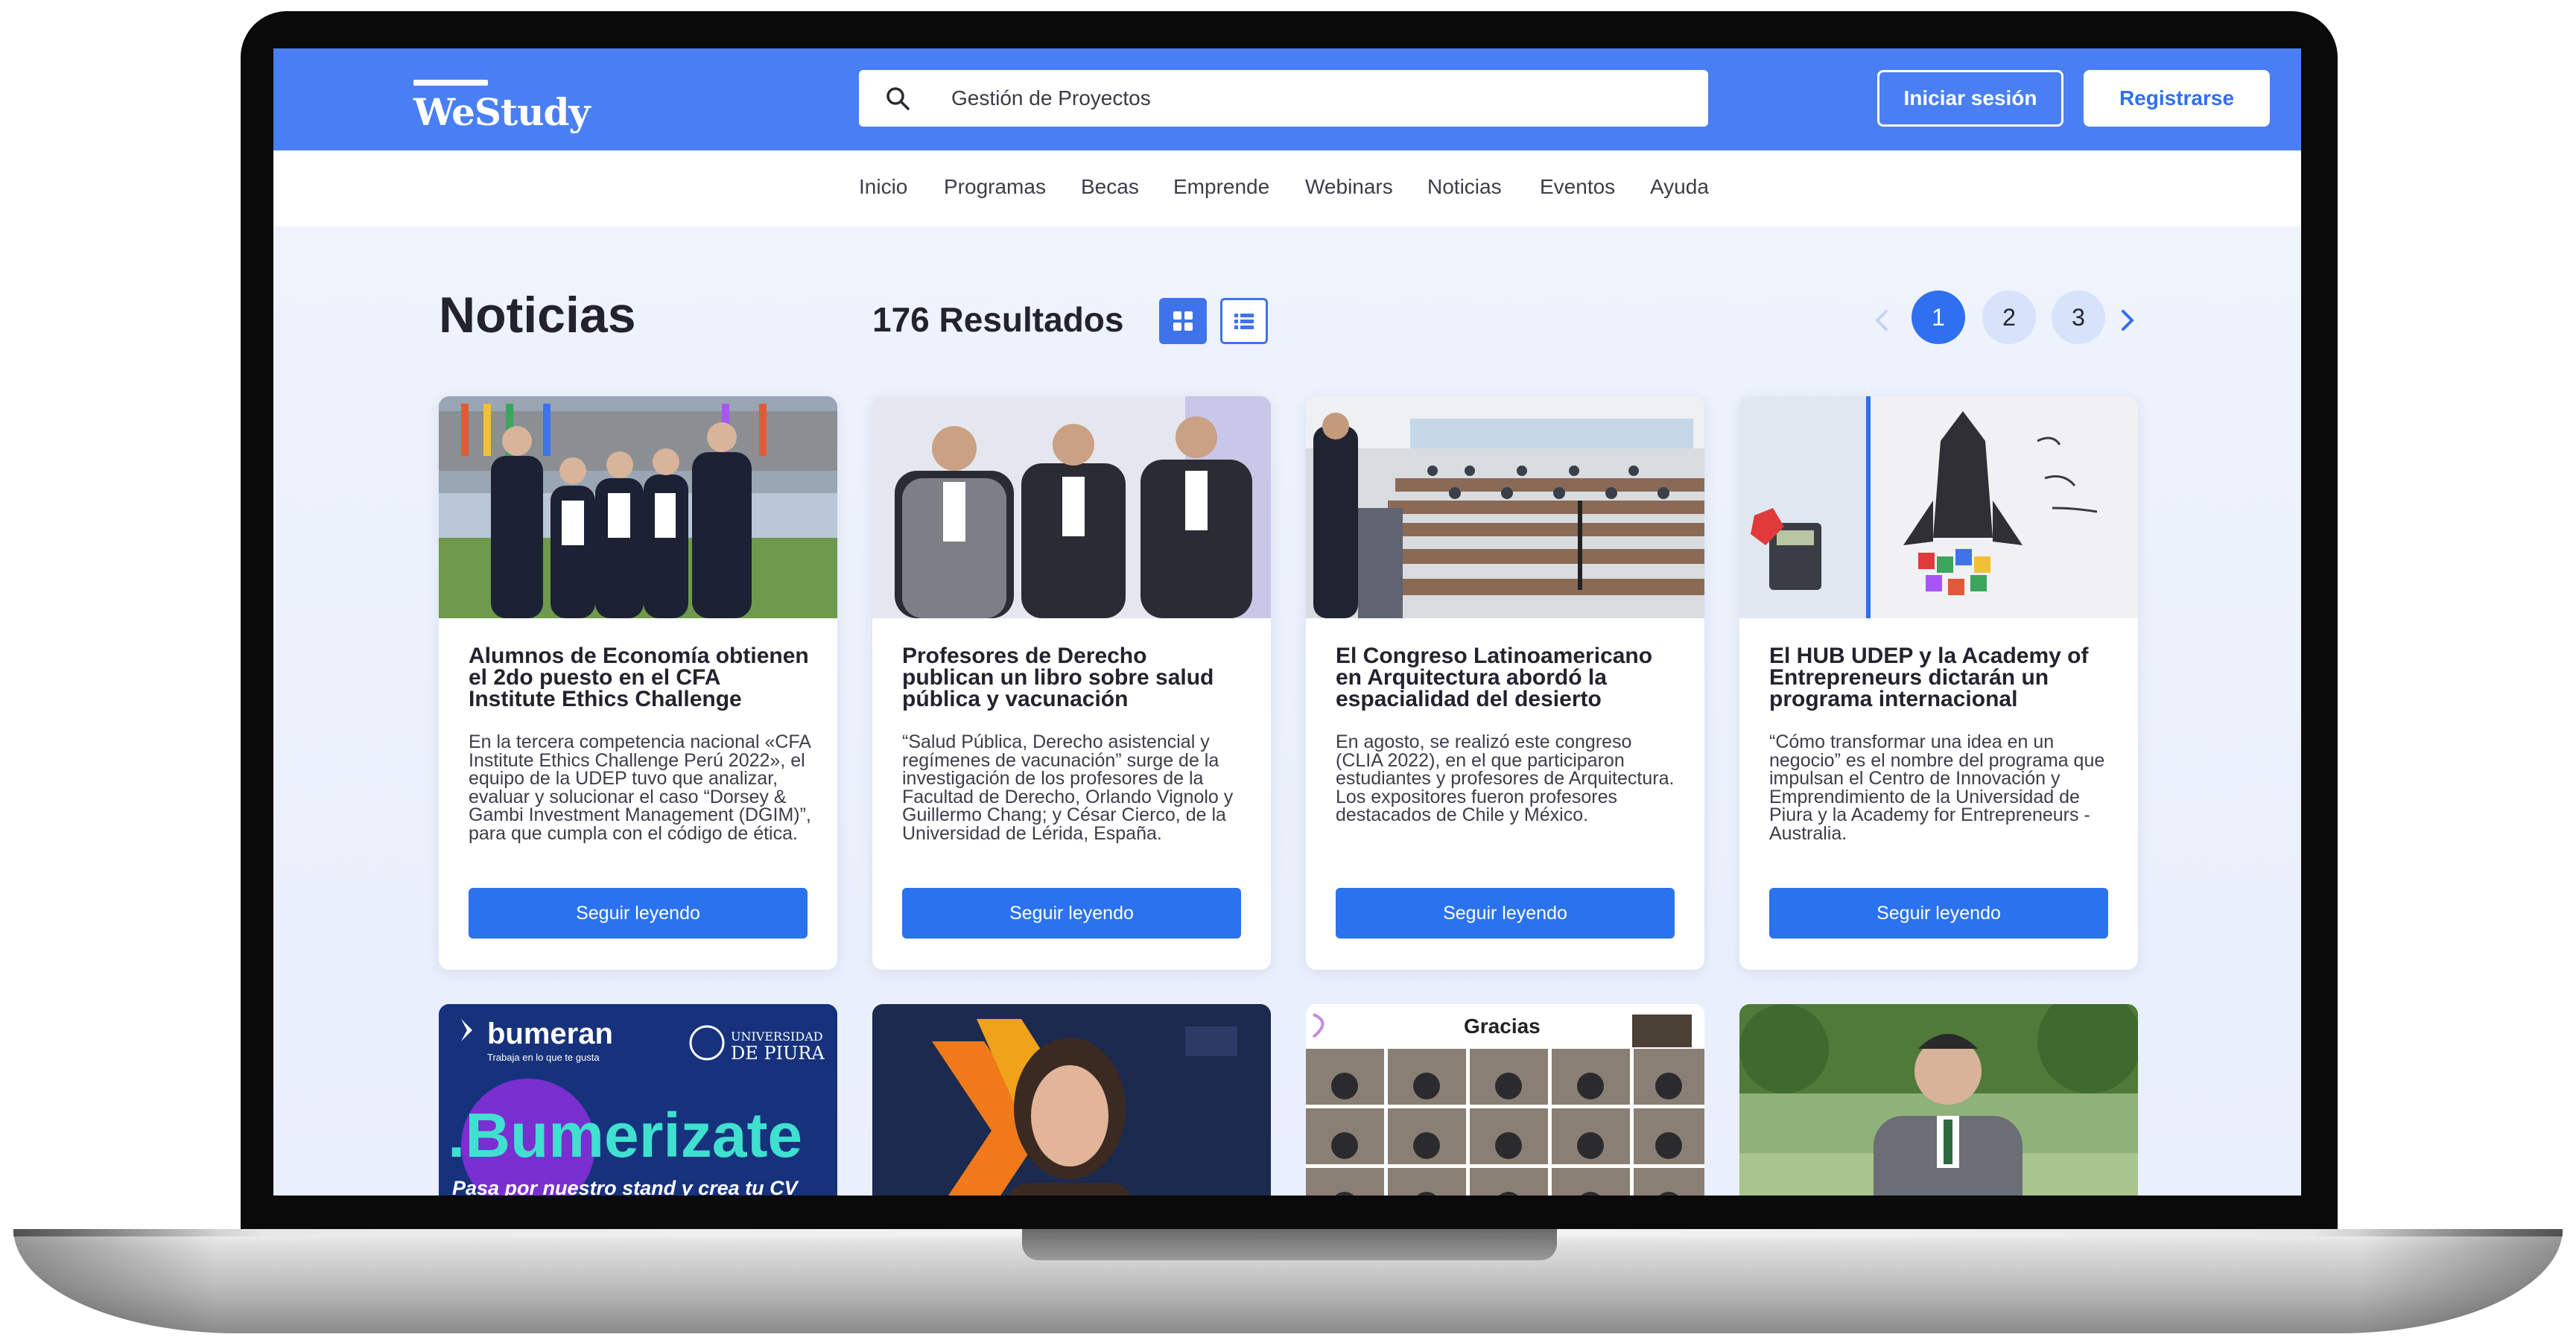 This screenshot has height=1343, width=2576. What do you see at coordinates (1970, 99) in the screenshot?
I see `login-button: Iniciar sesión` at bounding box center [1970, 99].